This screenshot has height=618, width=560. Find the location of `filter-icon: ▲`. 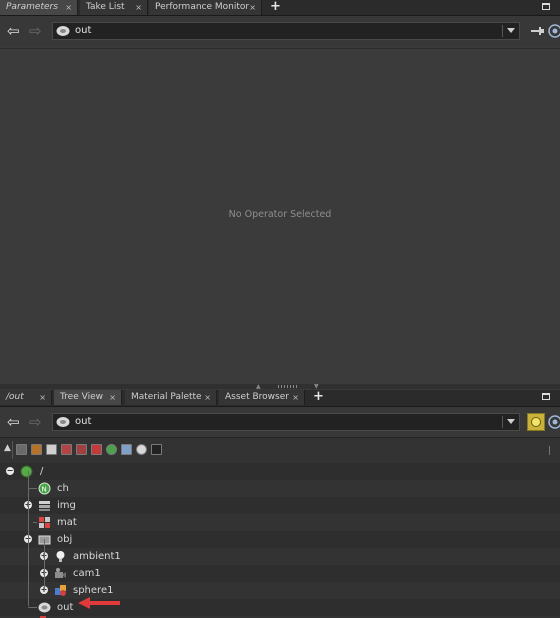

filter-icon: ▲ is located at coordinates (7, 448).